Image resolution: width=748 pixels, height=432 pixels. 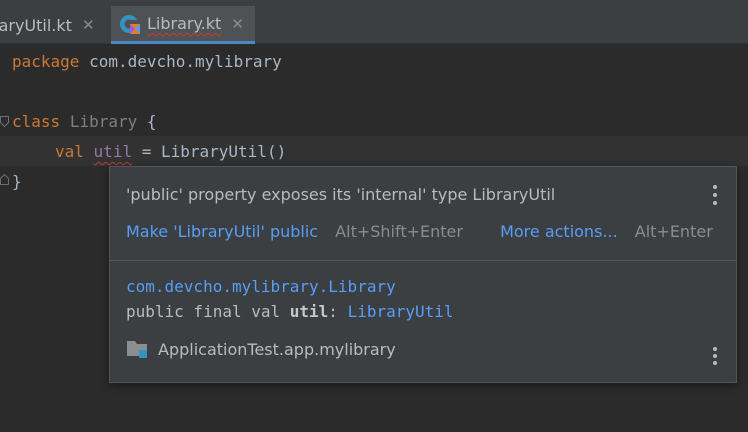 I want to click on doc-fqname: com.devcho.mylibrary.Library, so click(x=261, y=286).